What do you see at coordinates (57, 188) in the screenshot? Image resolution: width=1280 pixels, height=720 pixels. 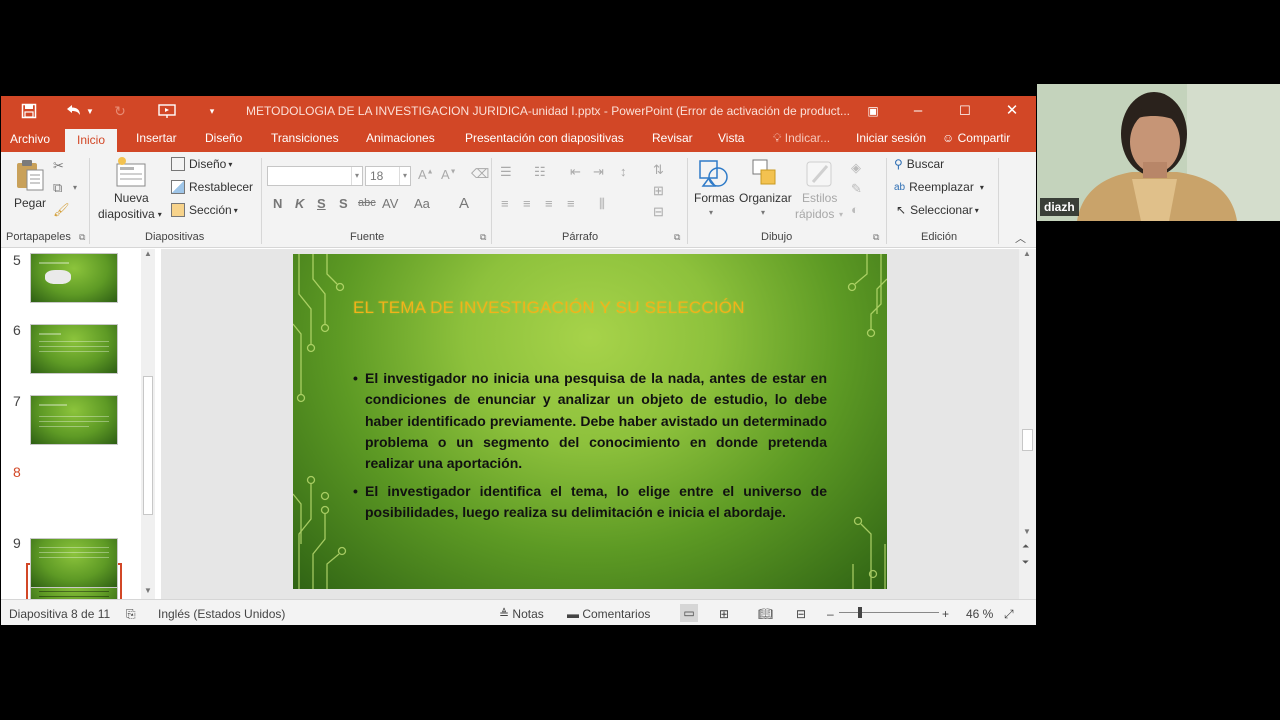 I see `copy-icon: ⧉` at bounding box center [57, 188].